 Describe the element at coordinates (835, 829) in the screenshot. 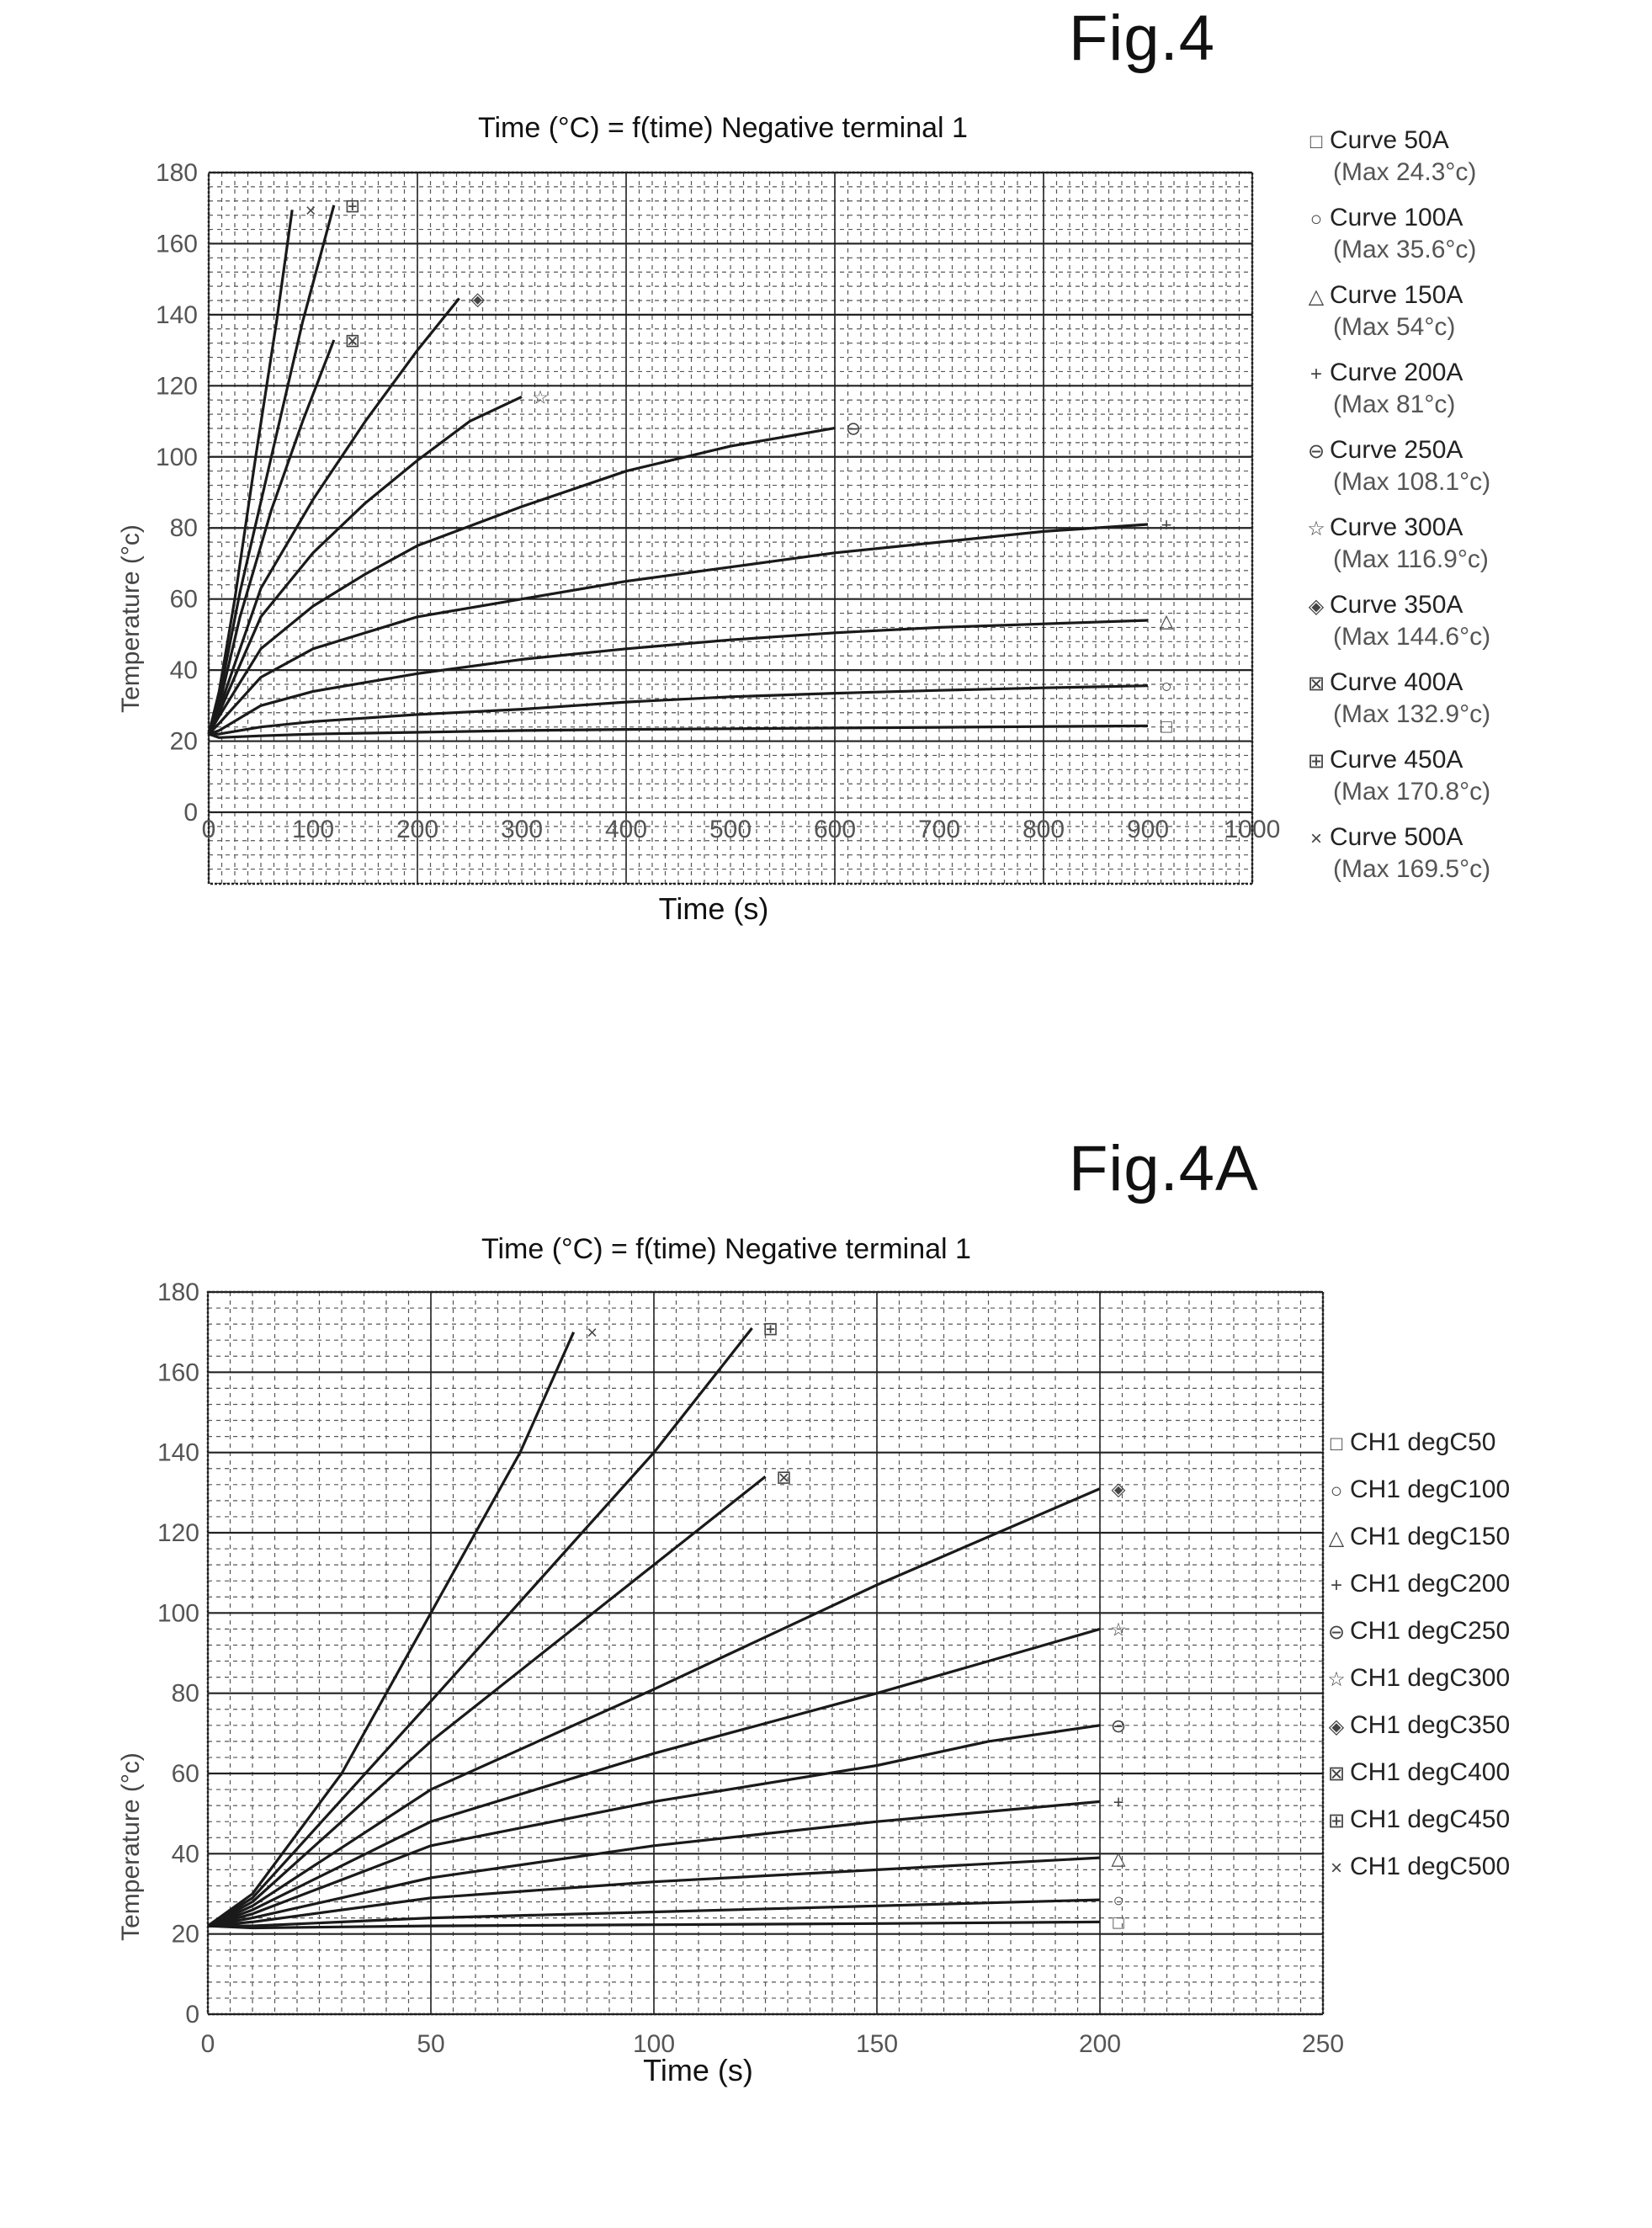

I see `x-tick-label: 600` at that location.